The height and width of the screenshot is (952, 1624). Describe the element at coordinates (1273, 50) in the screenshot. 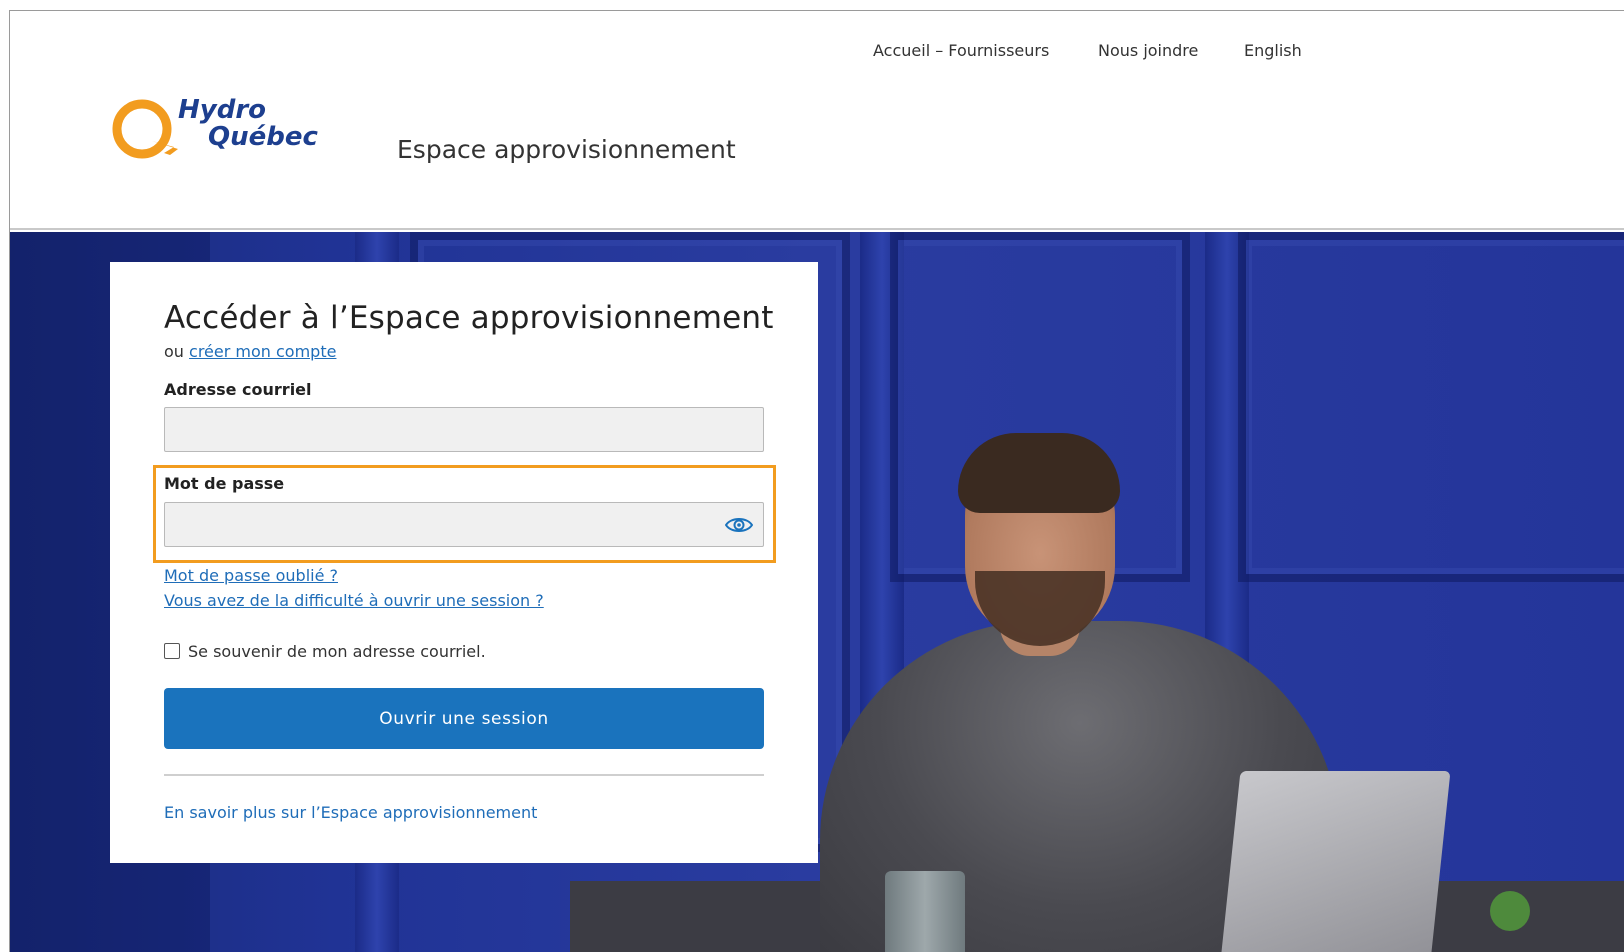

I see `nav-link-english: English` at that location.